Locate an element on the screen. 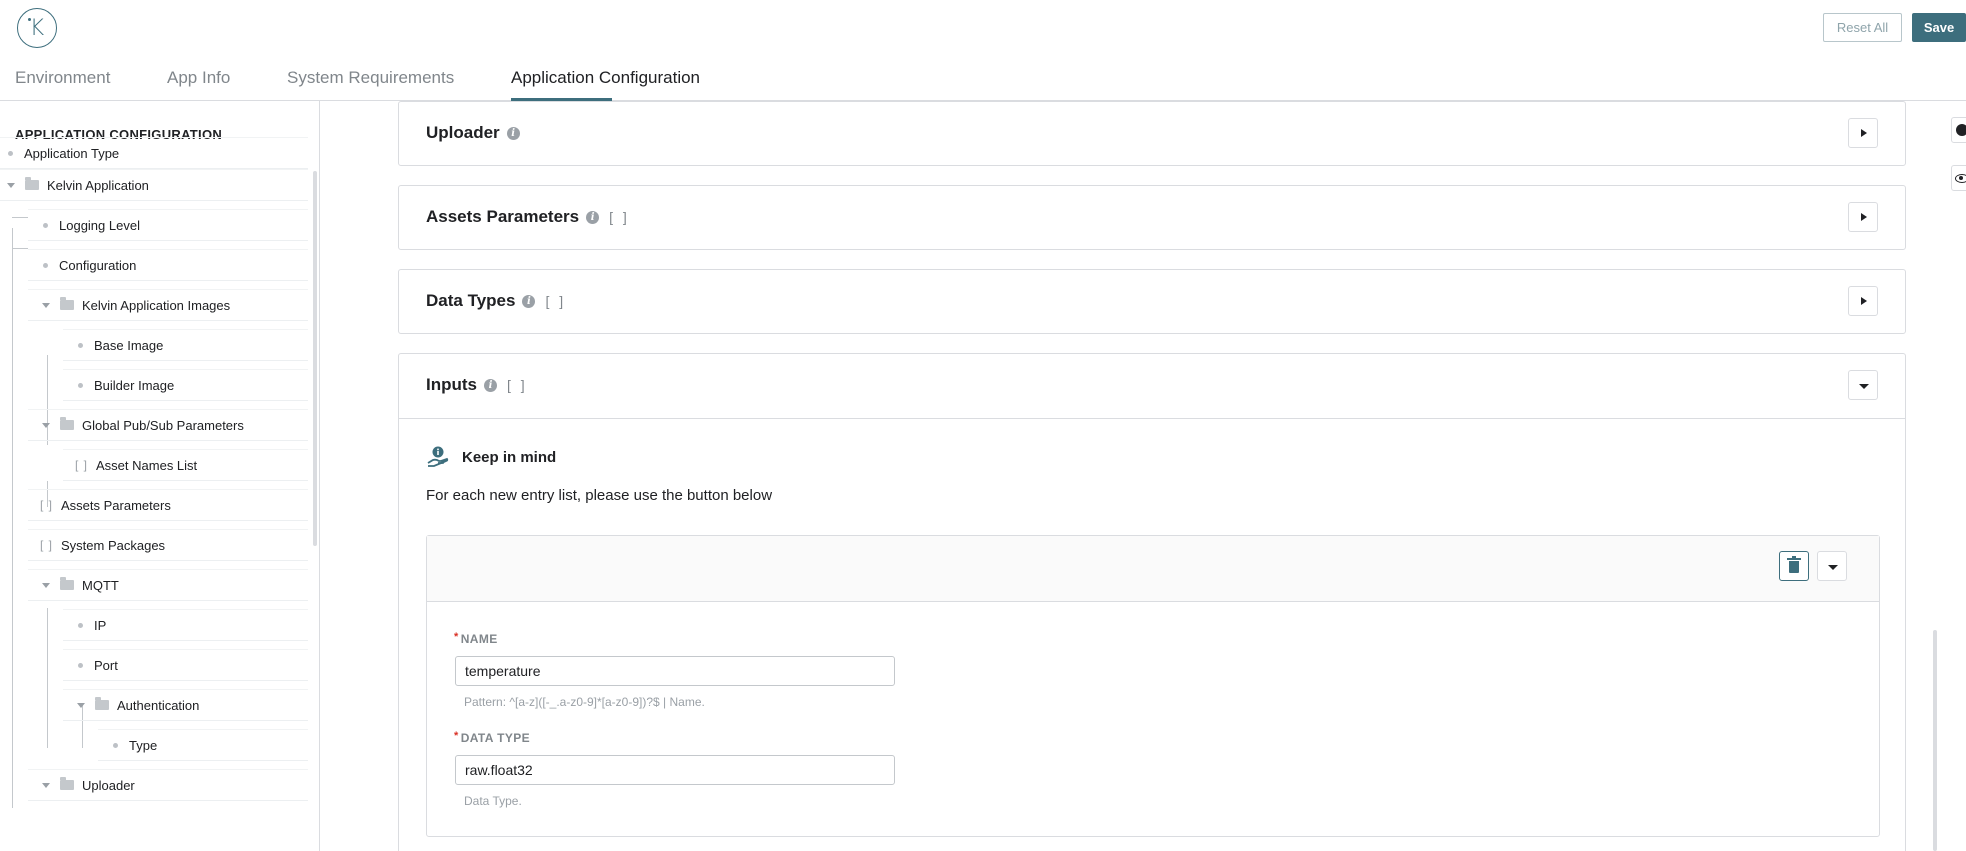 This screenshot has width=1966, height=851. caret-down-icon is located at coordinates (1833, 567).